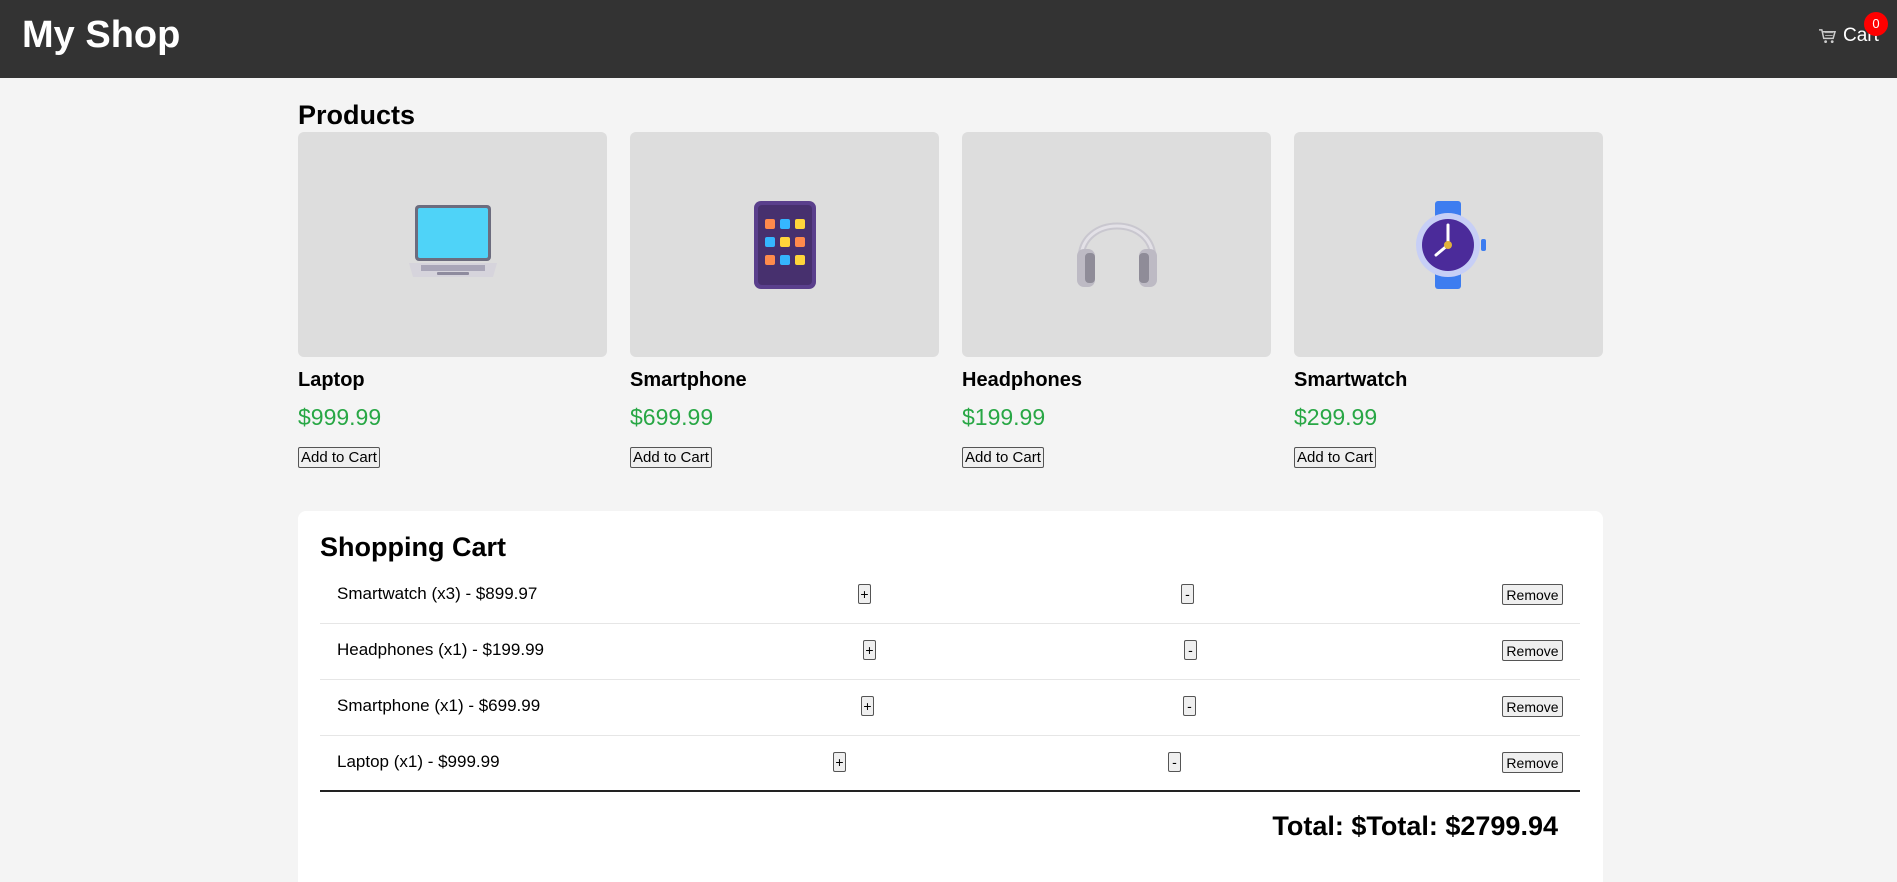 Image resolution: width=1897 pixels, height=882 pixels. I want to click on product-name: Smartphone, so click(688, 380).